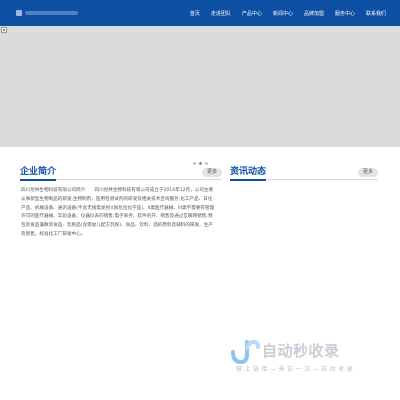 This screenshot has width=400, height=400. I want to click on nav-item-home: 首页, so click(195, 13).